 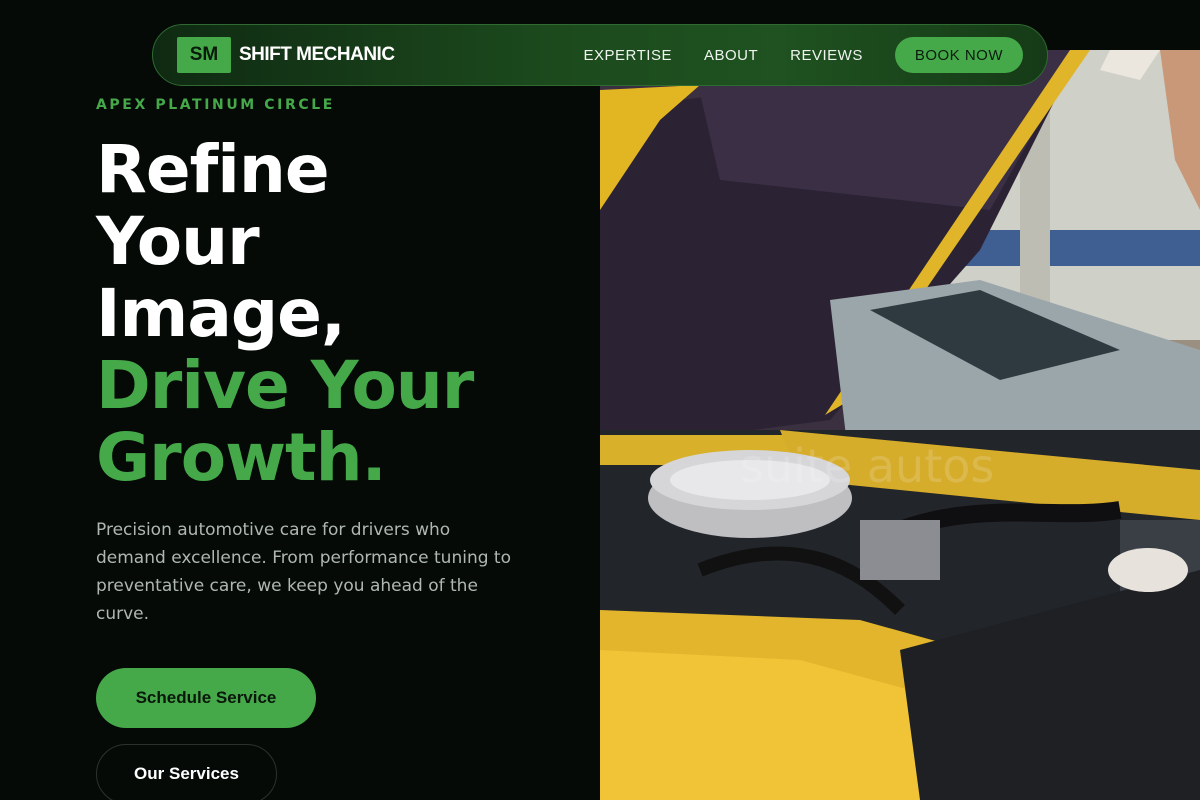 What do you see at coordinates (178, 241) in the screenshot?
I see `headline-line: Your` at bounding box center [178, 241].